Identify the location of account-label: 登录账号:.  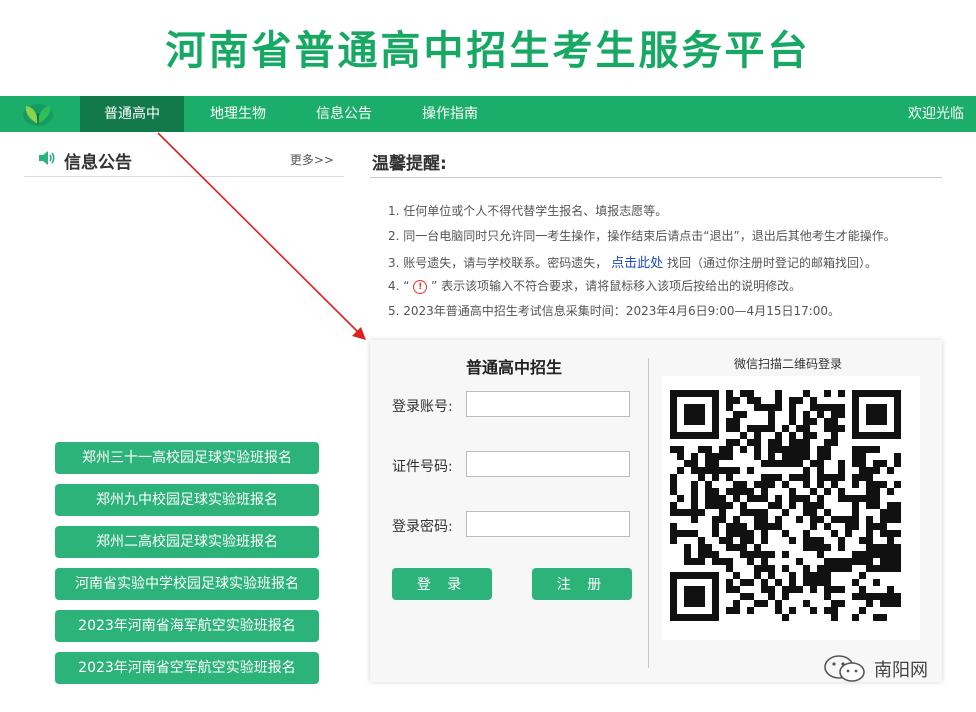
(422, 407).